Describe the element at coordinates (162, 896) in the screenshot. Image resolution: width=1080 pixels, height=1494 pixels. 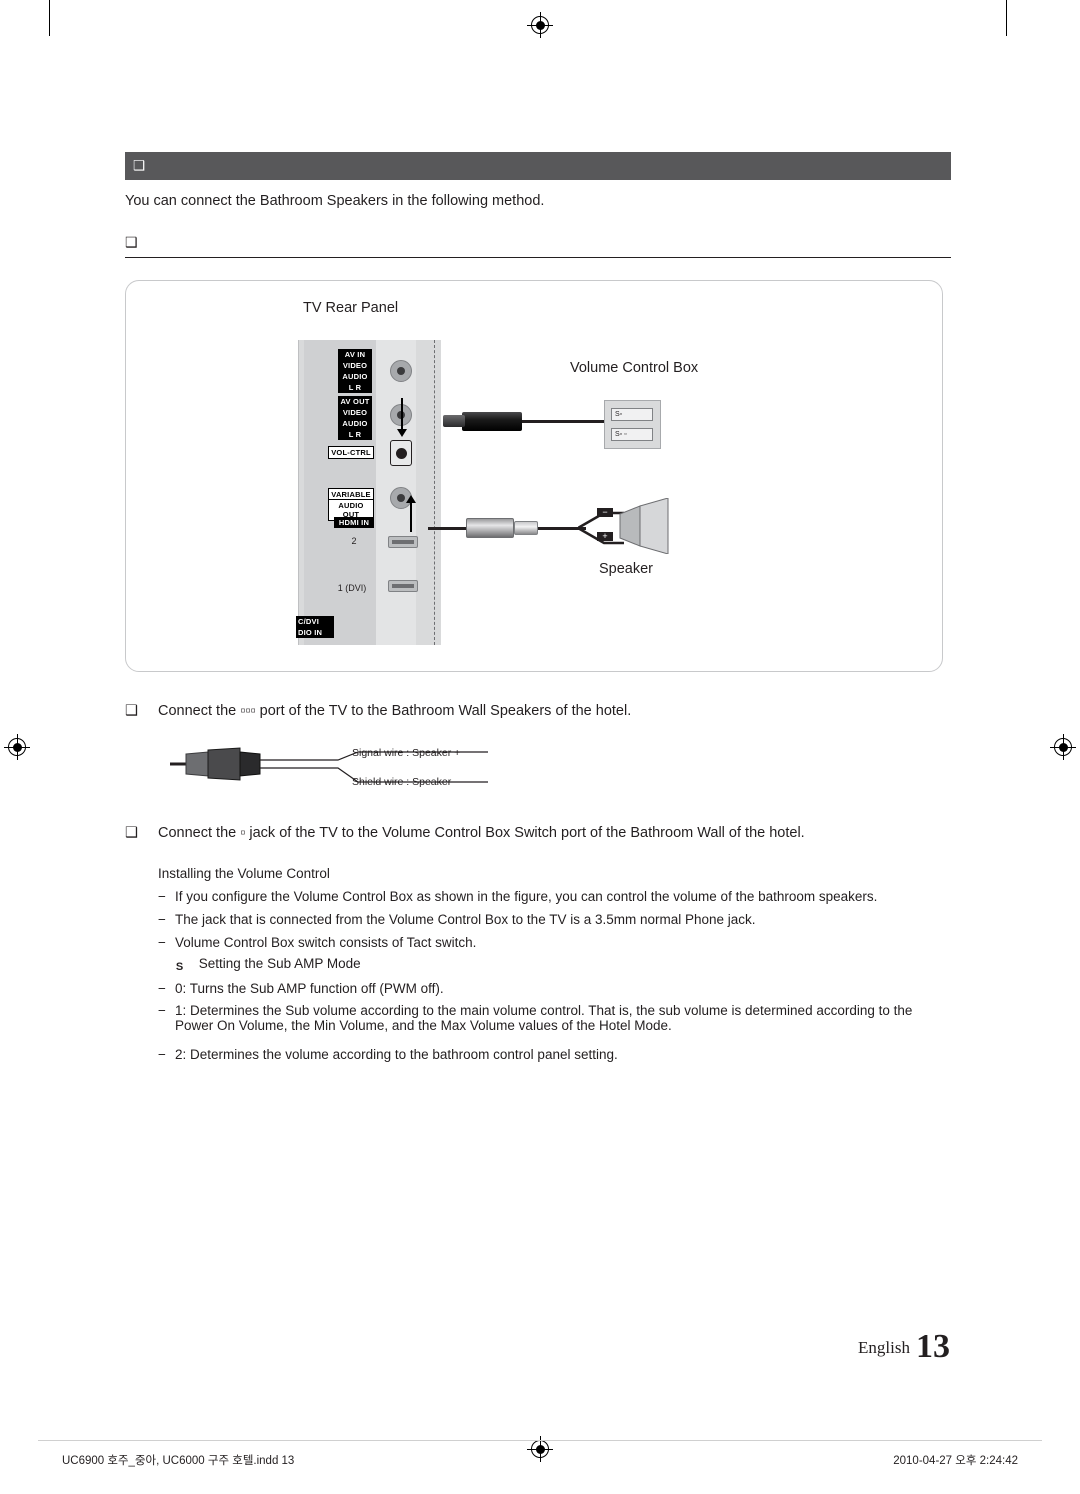
I see `dash-marker-1: −` at that location.